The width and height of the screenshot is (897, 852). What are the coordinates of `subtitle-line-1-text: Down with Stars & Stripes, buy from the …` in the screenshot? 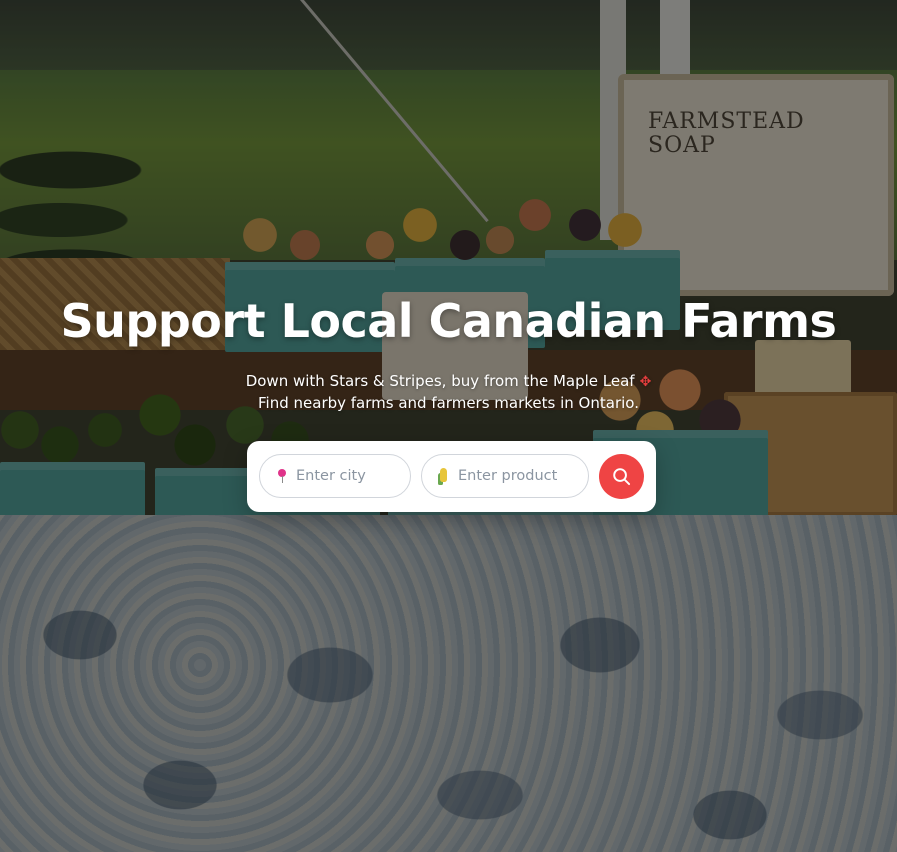 It's located at (440, 381).